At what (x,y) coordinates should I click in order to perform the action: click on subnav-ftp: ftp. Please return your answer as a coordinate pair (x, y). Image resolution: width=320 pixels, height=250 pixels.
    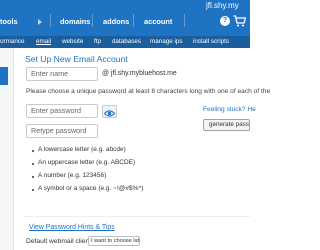
    Looking at the image, I should click on (97, 41).